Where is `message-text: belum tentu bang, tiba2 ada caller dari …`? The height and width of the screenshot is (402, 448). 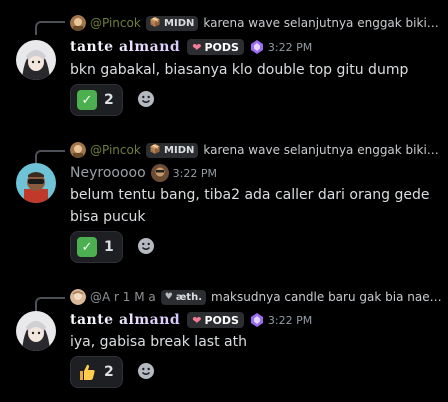 message-text: belum tentu bang, tiba2 ada caller dari … is located at coordinates (250, 206).